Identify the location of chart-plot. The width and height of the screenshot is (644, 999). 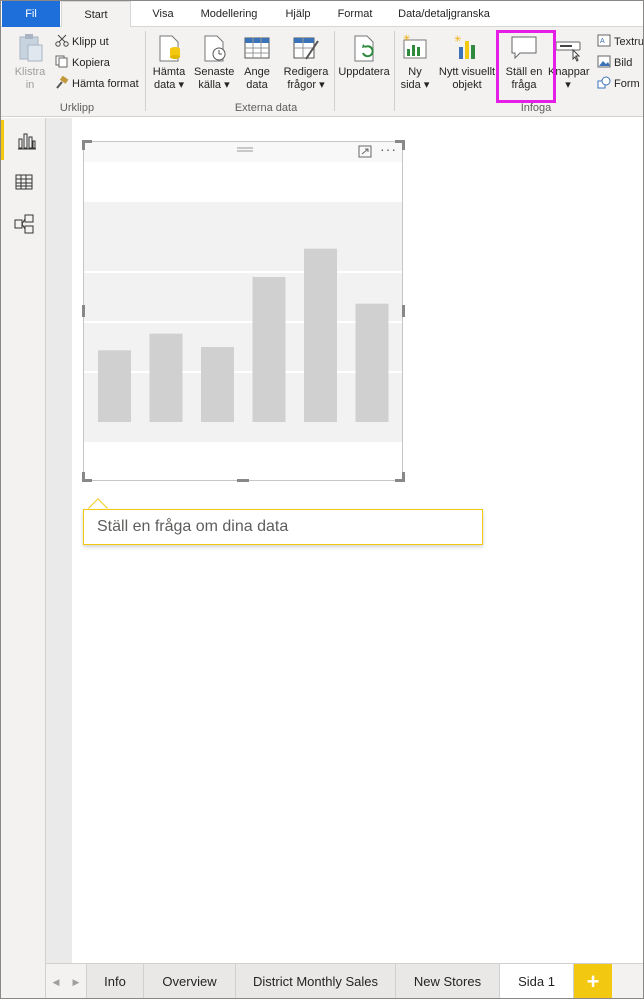
(243, 322).